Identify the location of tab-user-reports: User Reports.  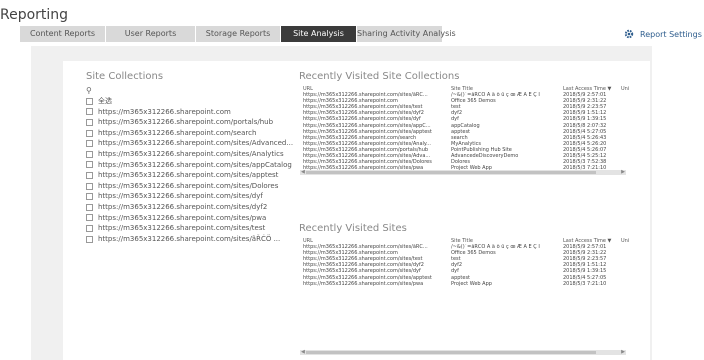
(151, 34).